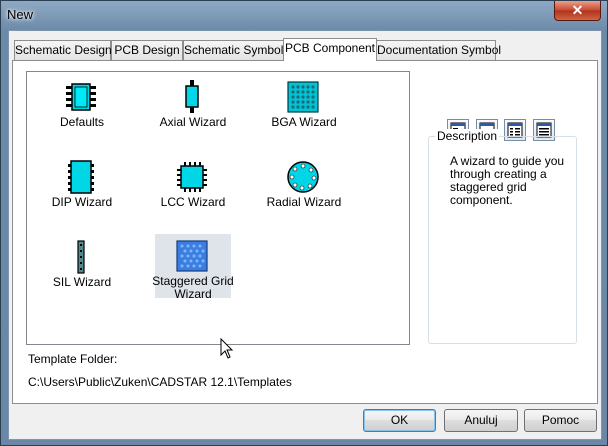  I want to click on template-item-staggered-grid-wizard: Staggered Grid Wizard, so click(193, 267).